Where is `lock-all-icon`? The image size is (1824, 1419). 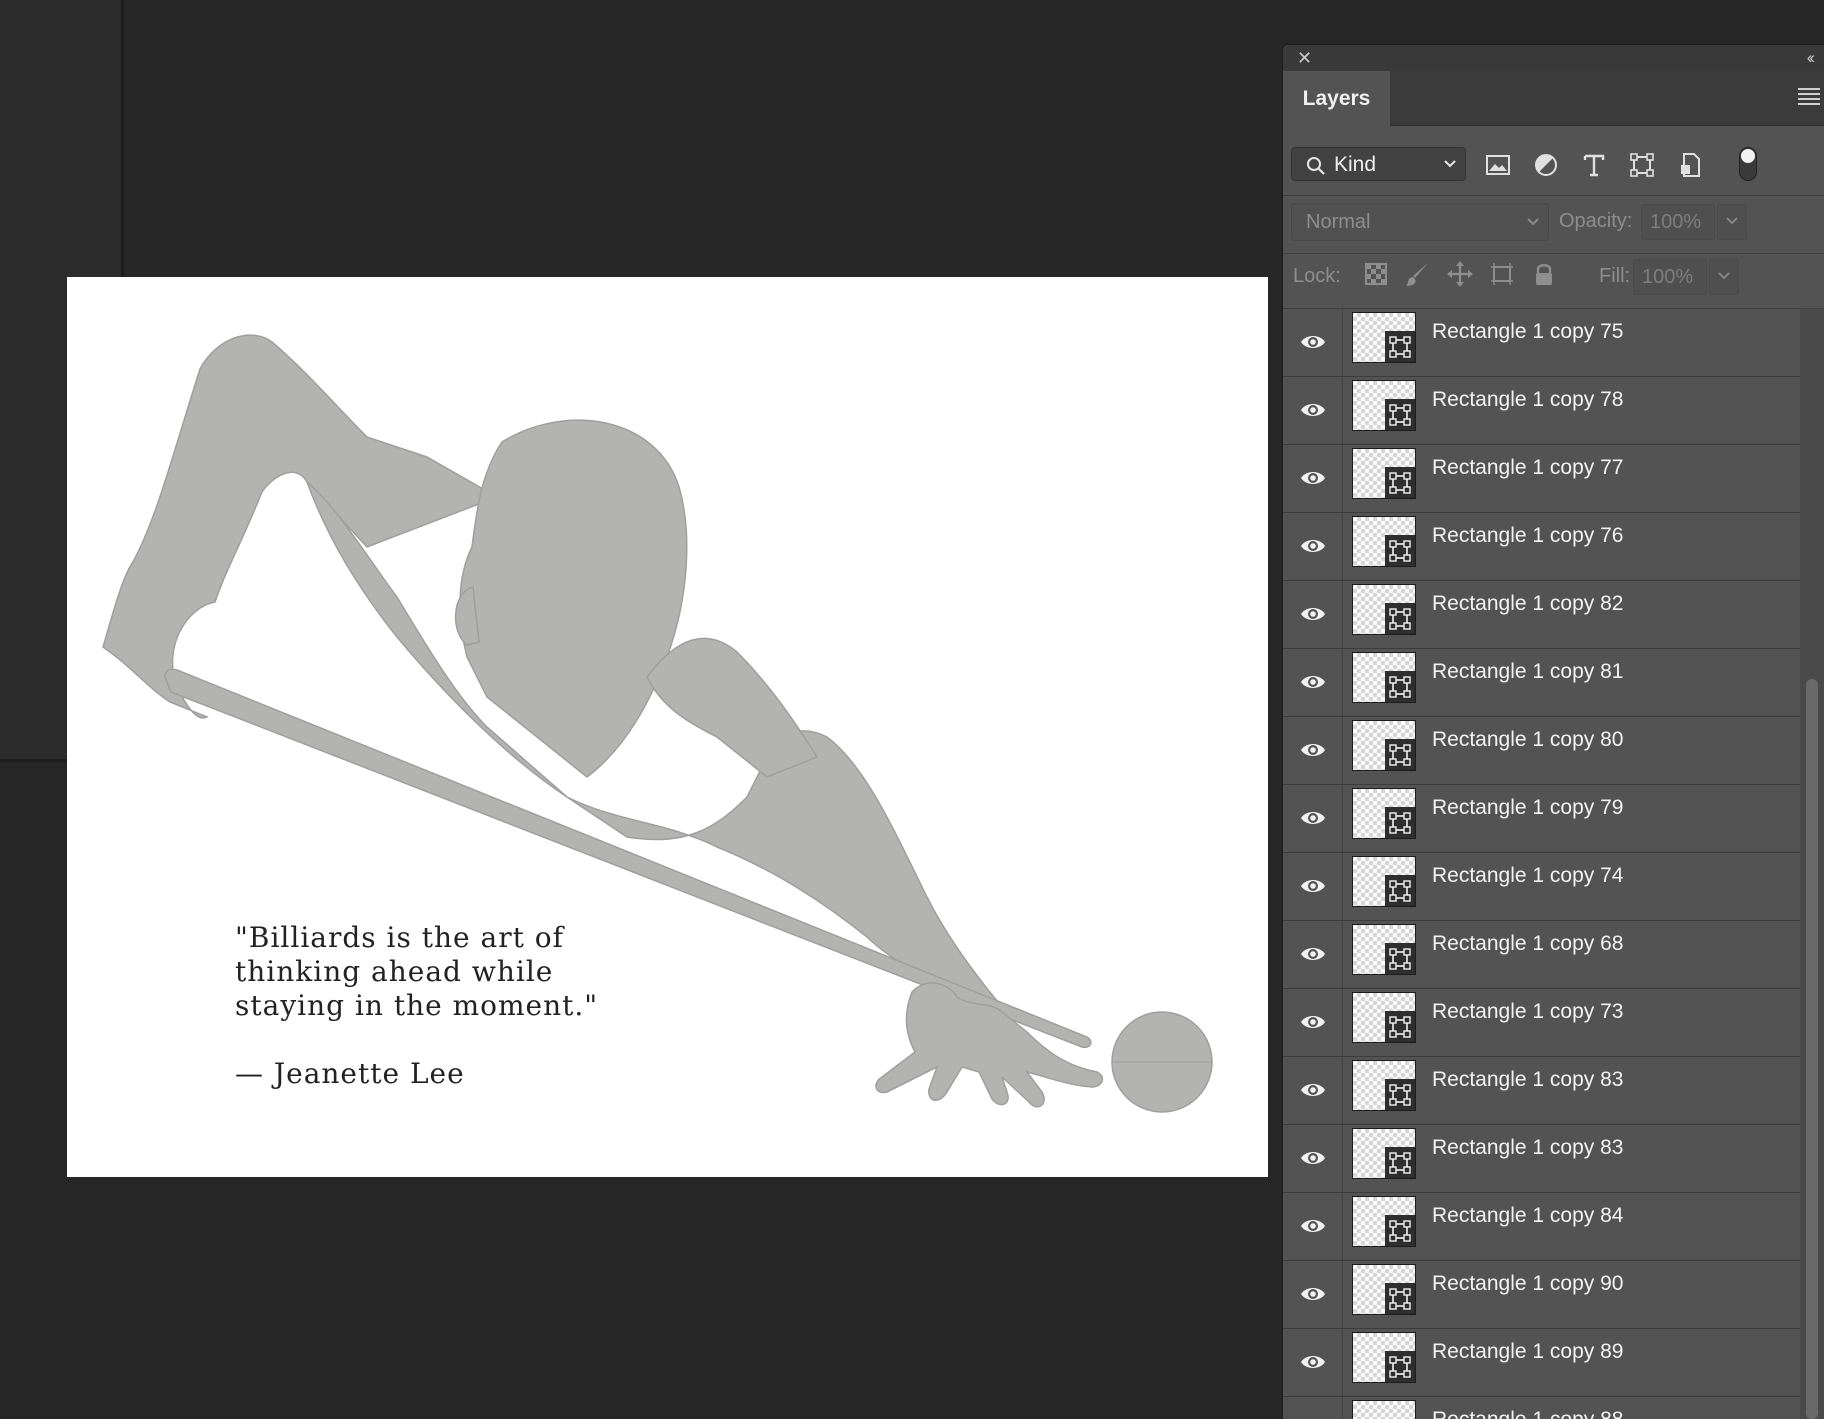 lock-all-icon is located at coordinates (1544, 274).